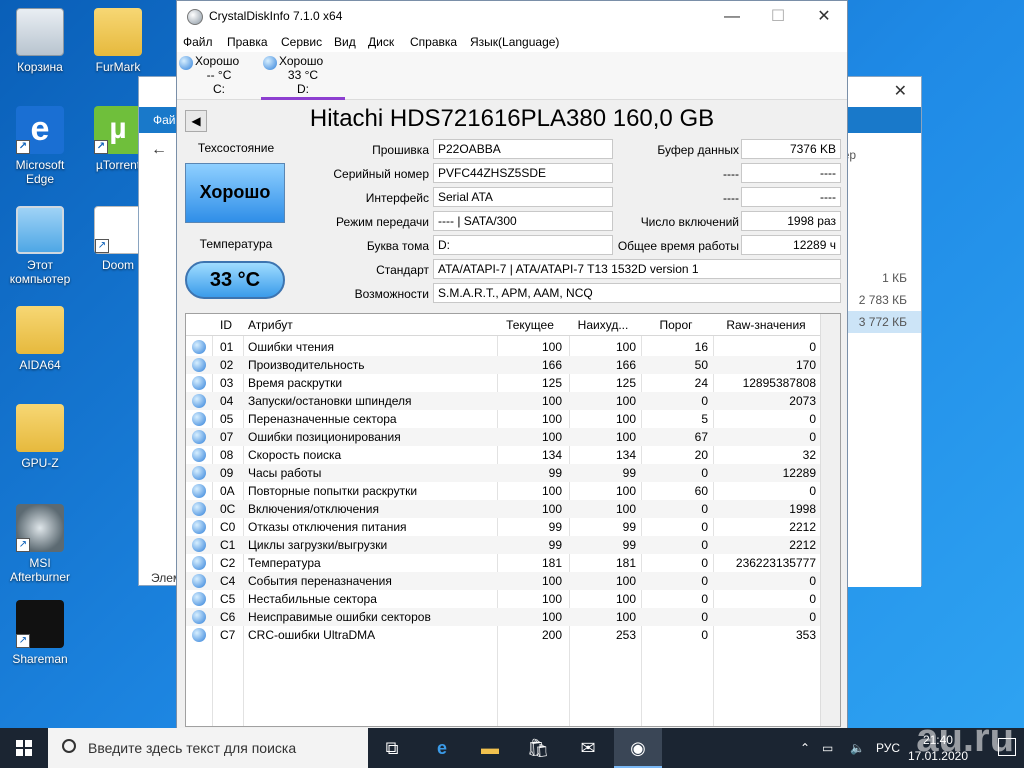  Describe the element at coordinates (638, 748) in the screenshot. I see `crystaldiskinfo-taskbar-icon: ◉` at that location.